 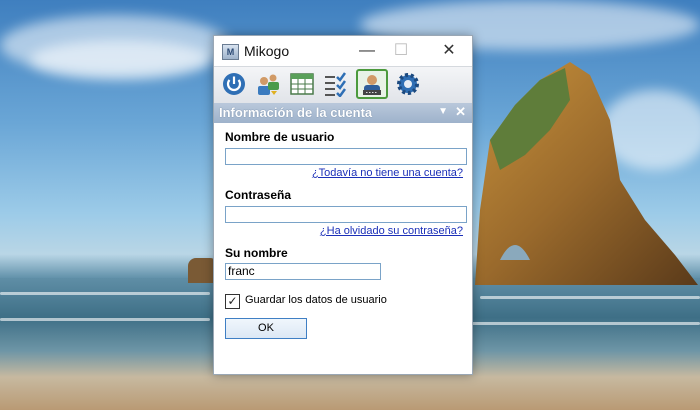 What do you see at coordinates (316, 300) in the screenshot?
I see `save-user-data-label: Guardar los datos de usuario` at bounding box center [316, 300].